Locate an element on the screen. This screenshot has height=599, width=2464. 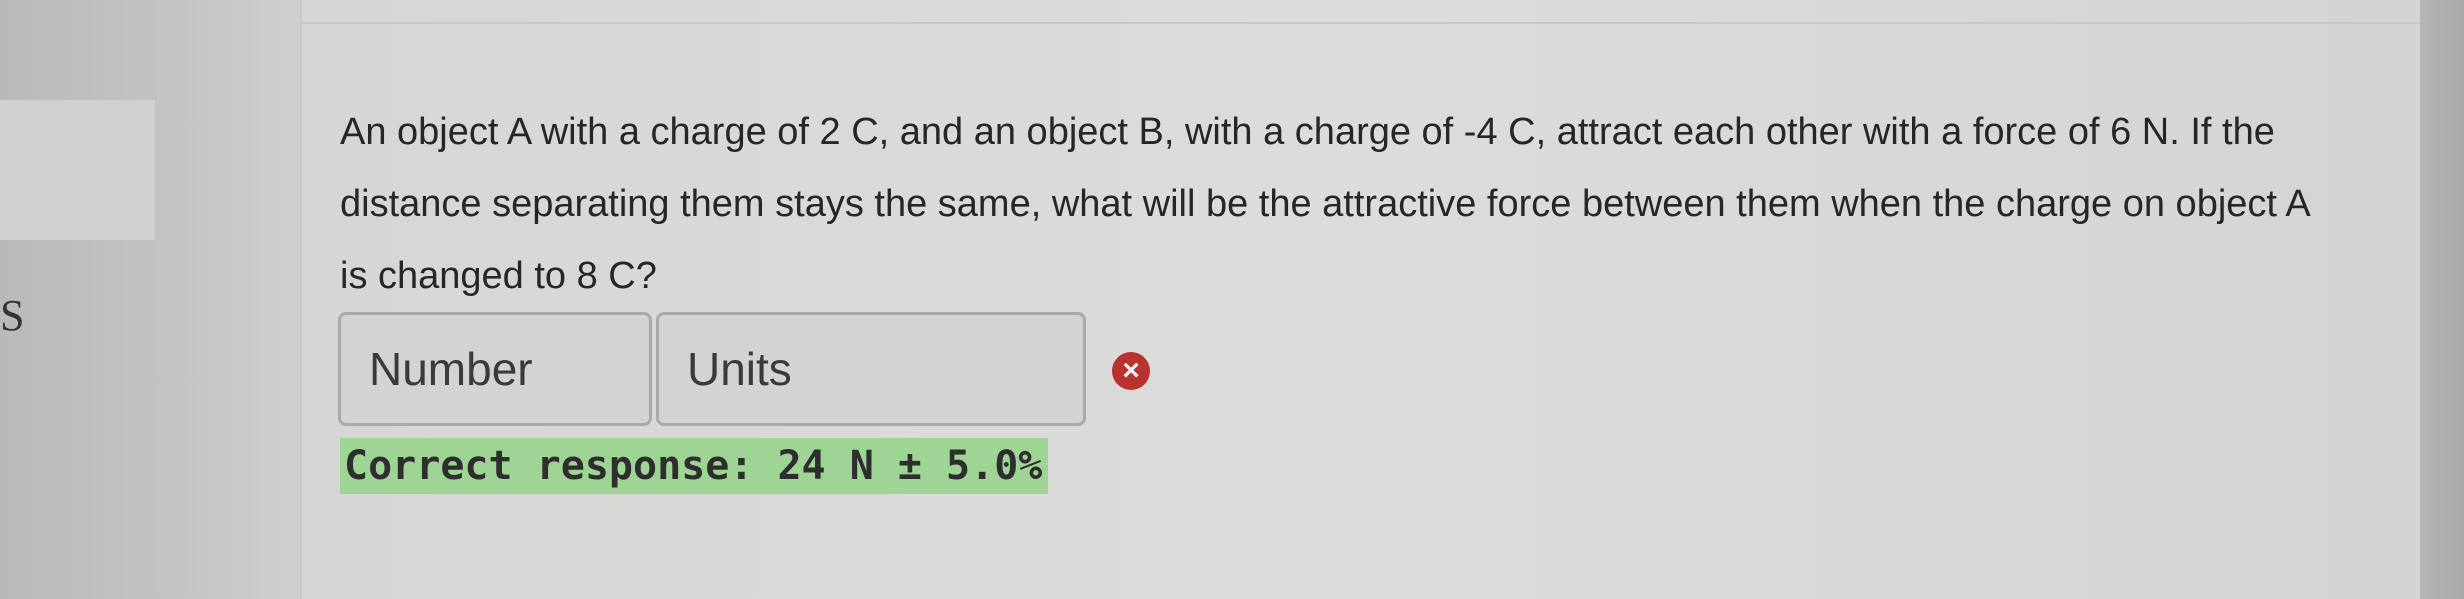
partial-left-text: S is located at coordinates (12, 315).